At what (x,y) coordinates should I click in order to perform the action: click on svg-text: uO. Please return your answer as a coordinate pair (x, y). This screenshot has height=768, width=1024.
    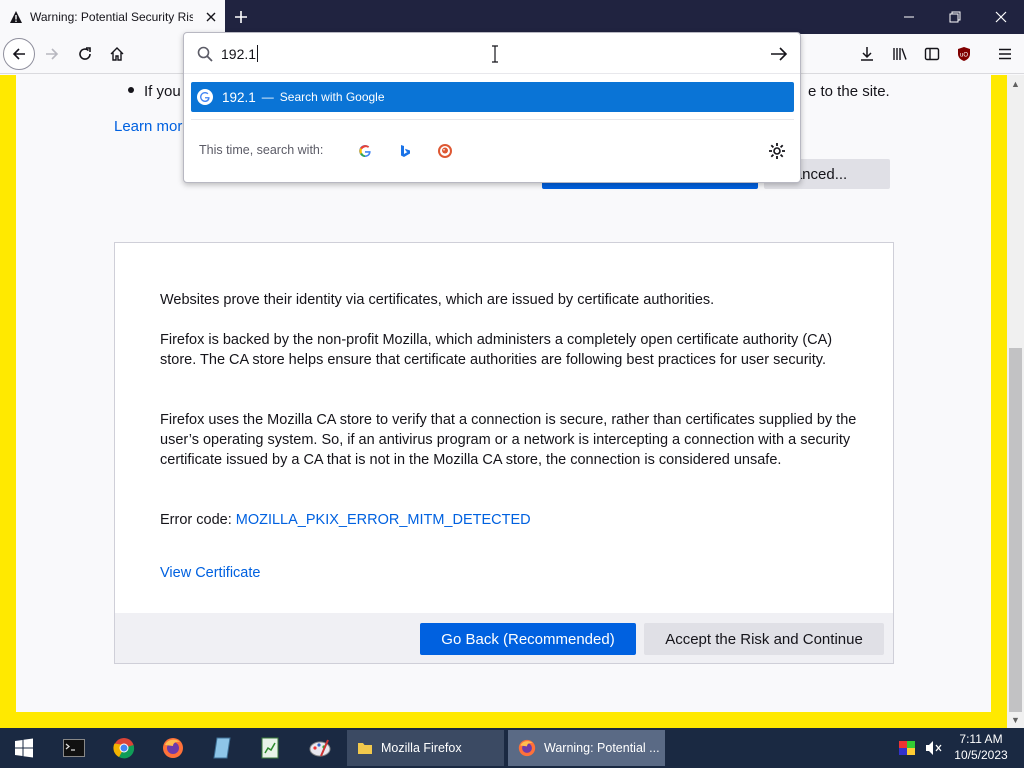
    Looking at the image, I should click on (964, 56).